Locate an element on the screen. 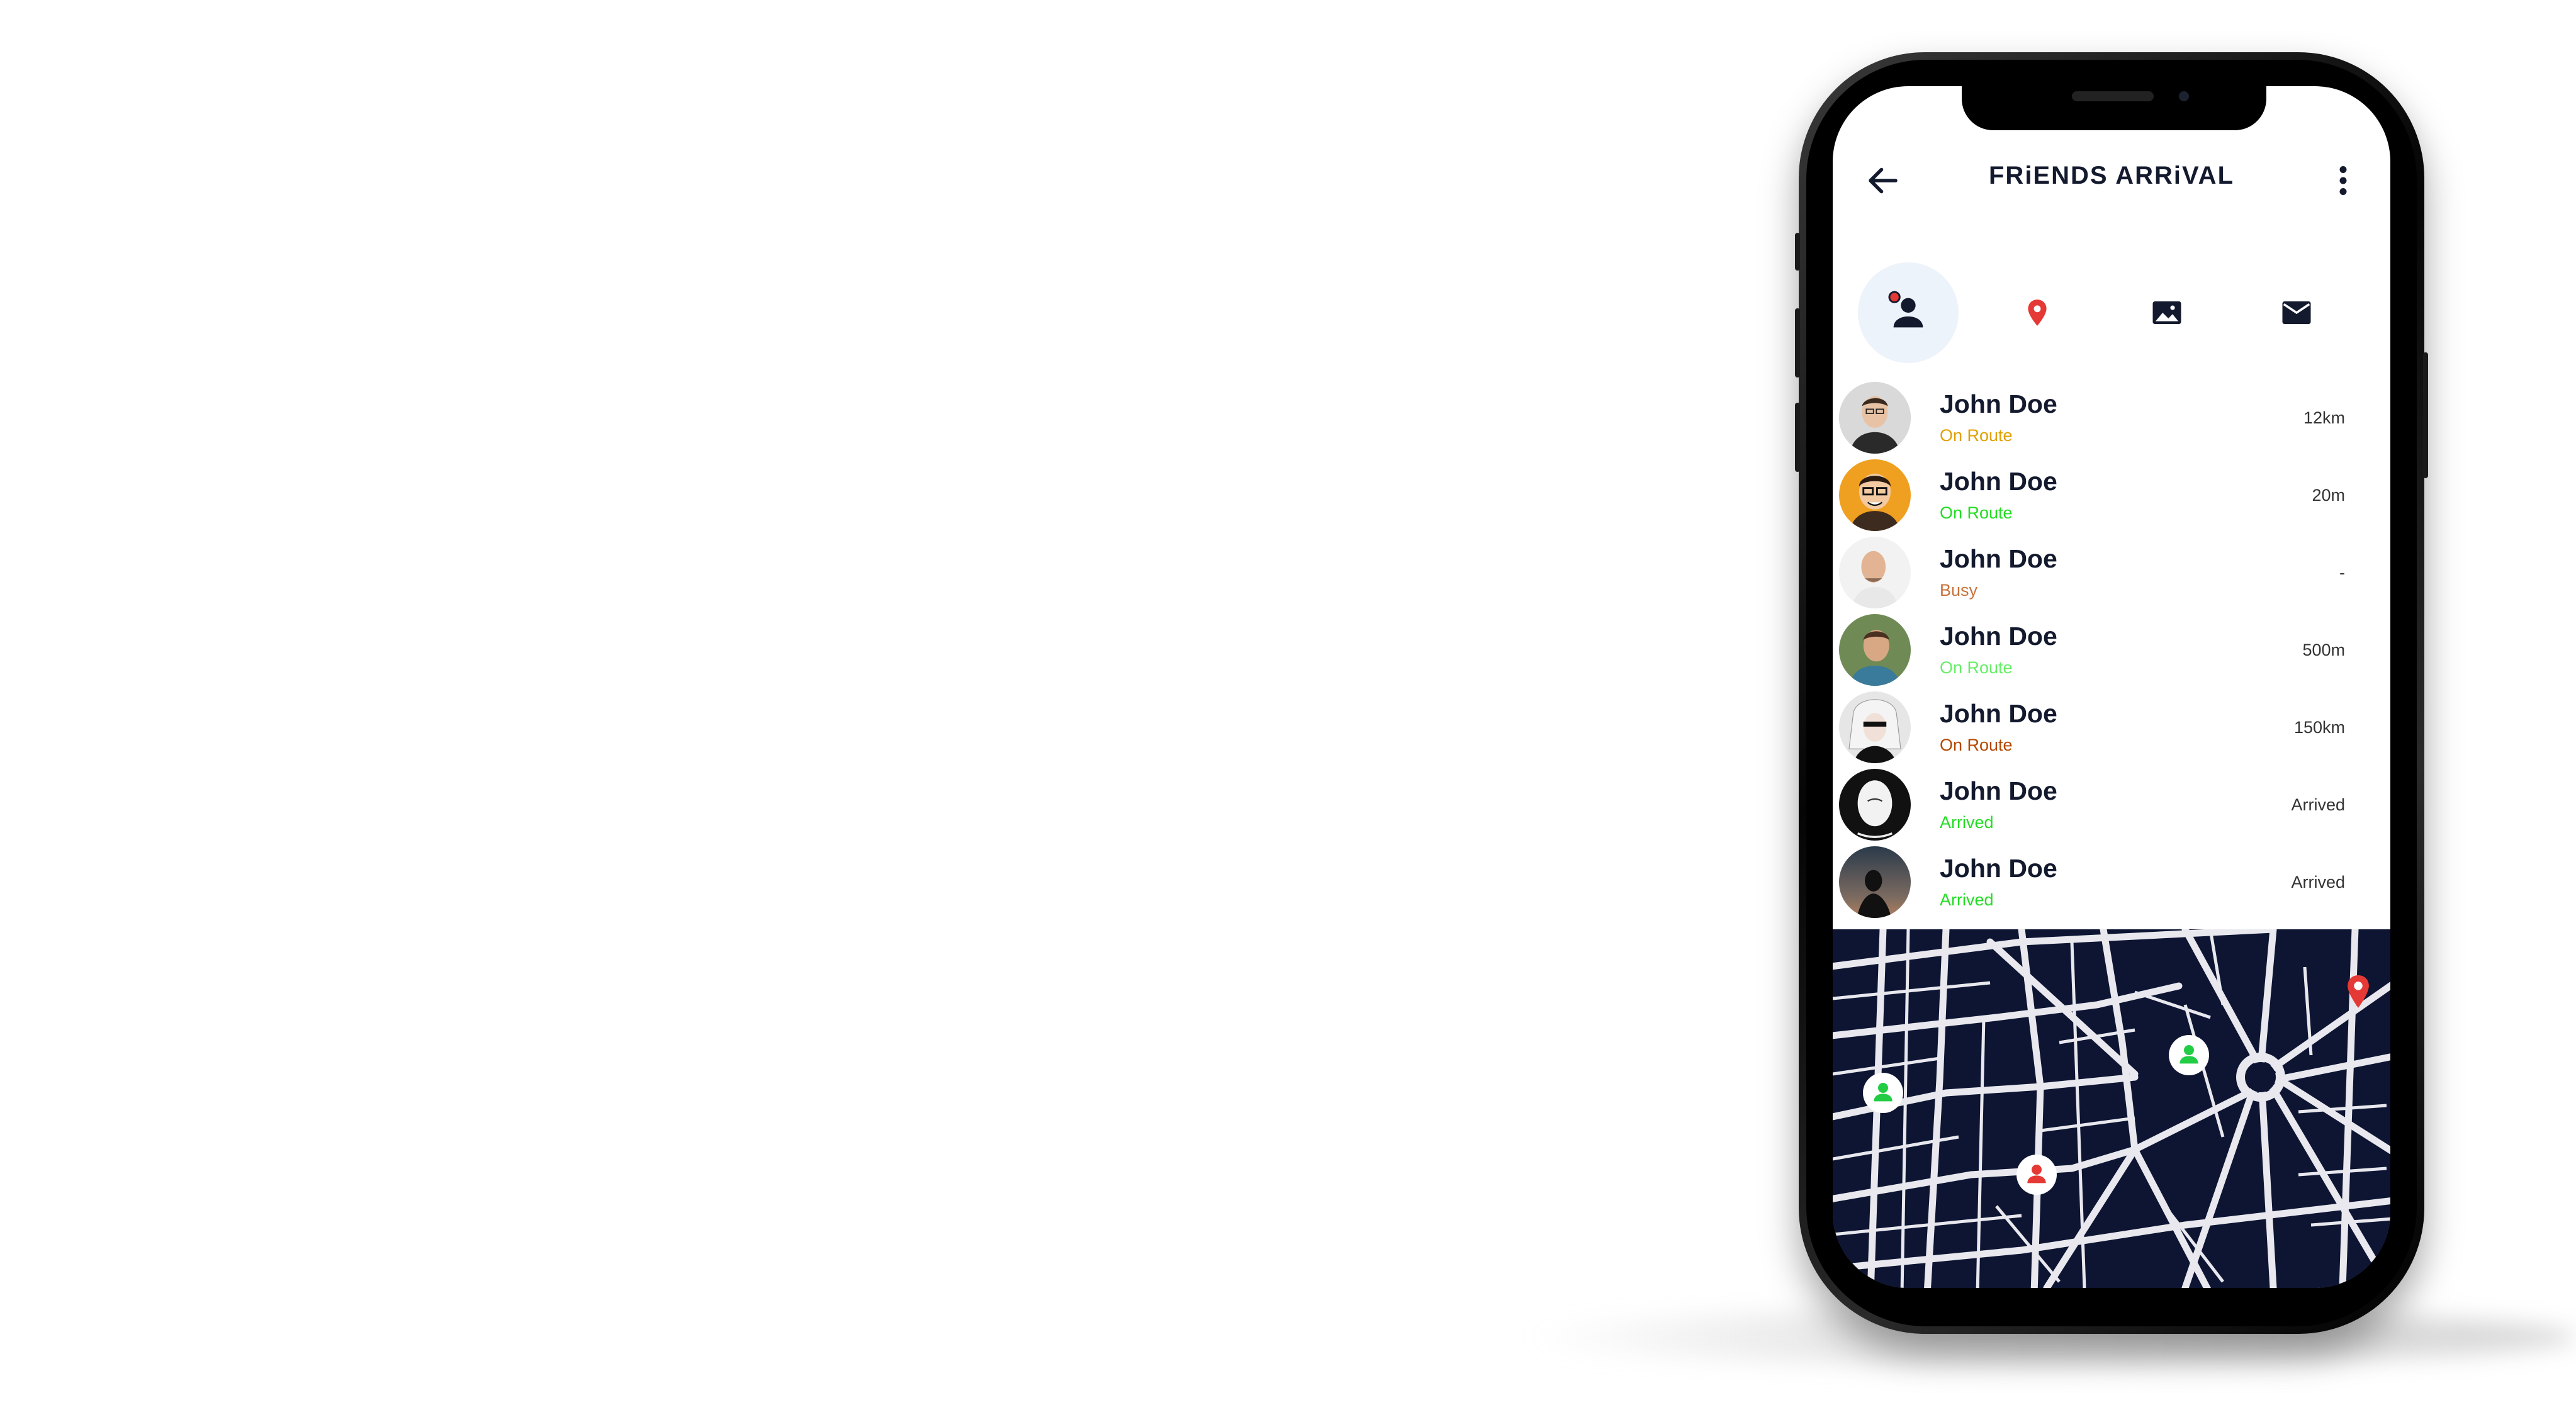 The width and height of the screenshot is (2576, 1427). tab-location is located at coordinates (2037, 312).